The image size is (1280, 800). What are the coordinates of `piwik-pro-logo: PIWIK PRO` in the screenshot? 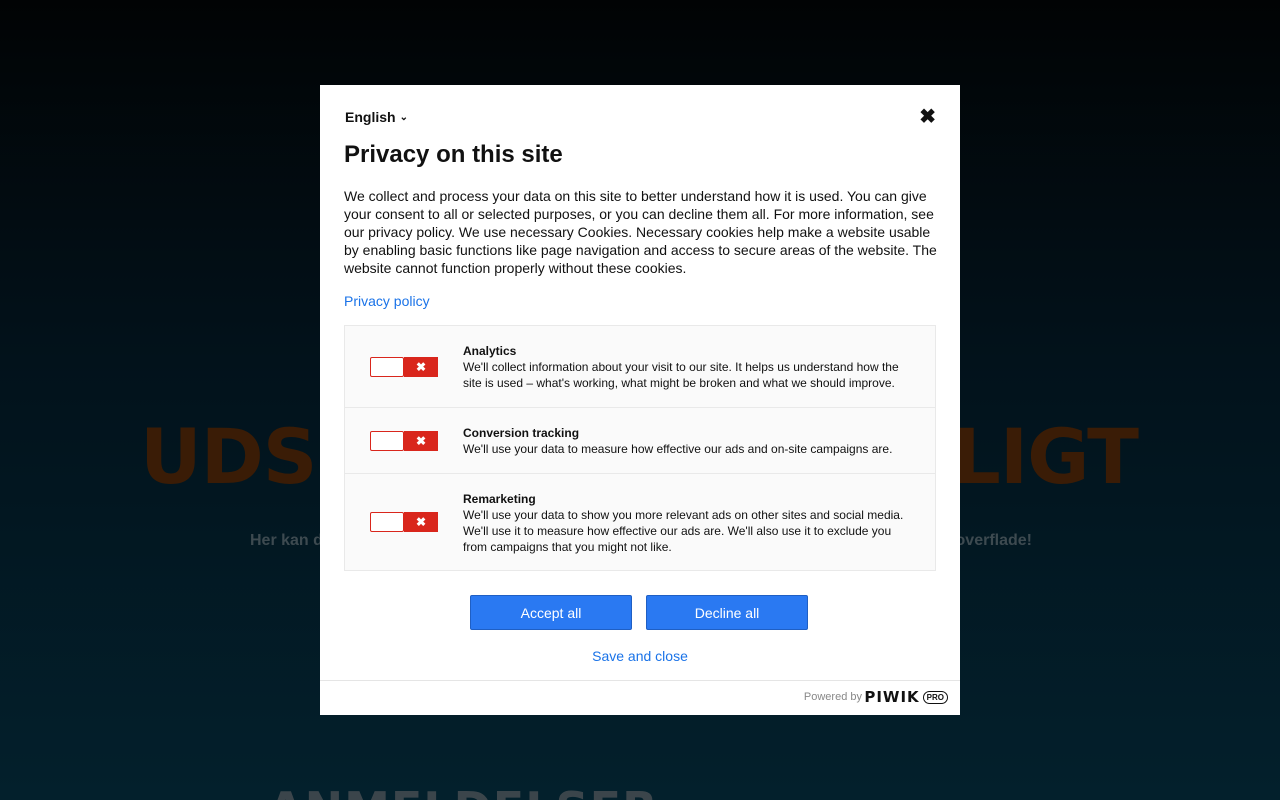 It's located at (906, 697).